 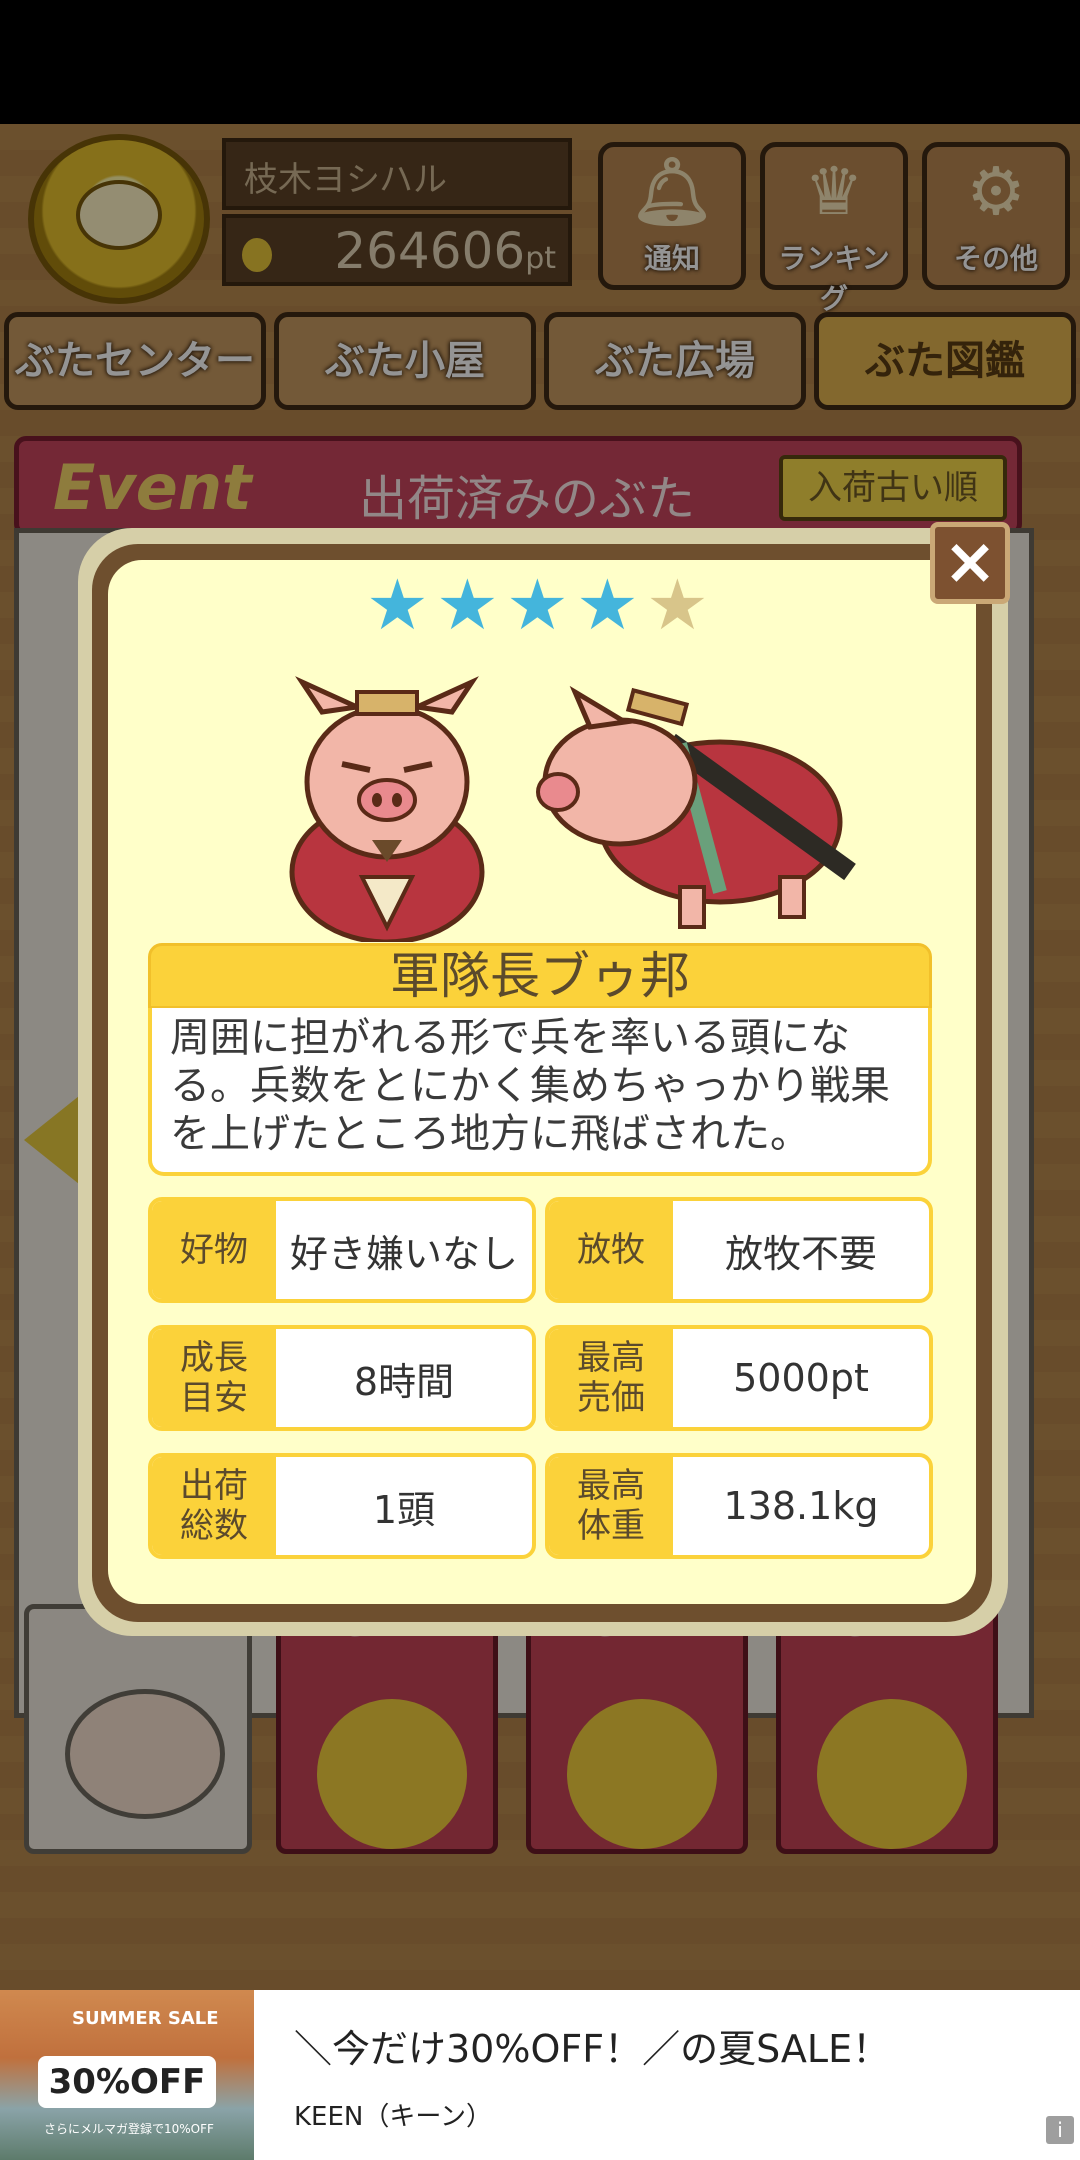 What do you see at coordinates (214, 1250) in the screenshot?
I see `stat-key: 好物` at bounding box center [214, 1250].